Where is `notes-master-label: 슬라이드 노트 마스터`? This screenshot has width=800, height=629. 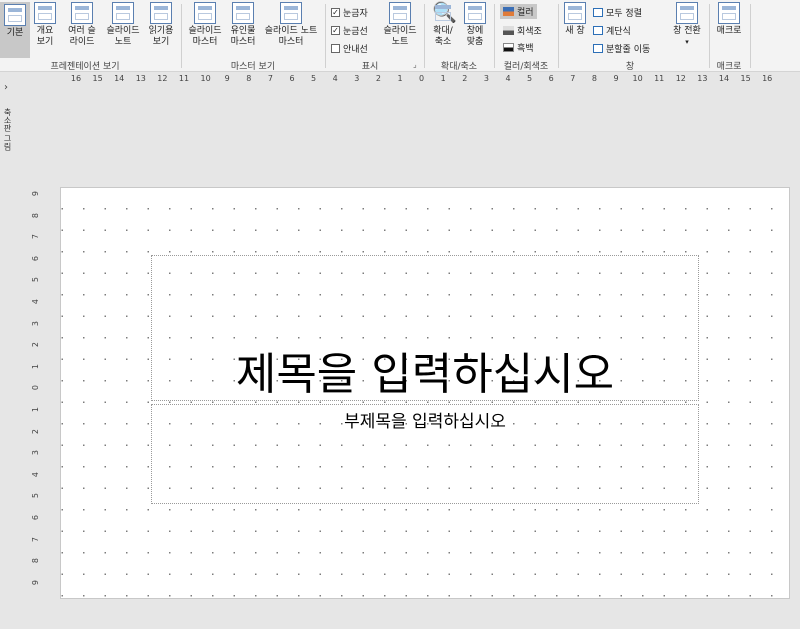 notes-master-label: 슬라이드 노트 마스터 is located at coordinates (291, 36).